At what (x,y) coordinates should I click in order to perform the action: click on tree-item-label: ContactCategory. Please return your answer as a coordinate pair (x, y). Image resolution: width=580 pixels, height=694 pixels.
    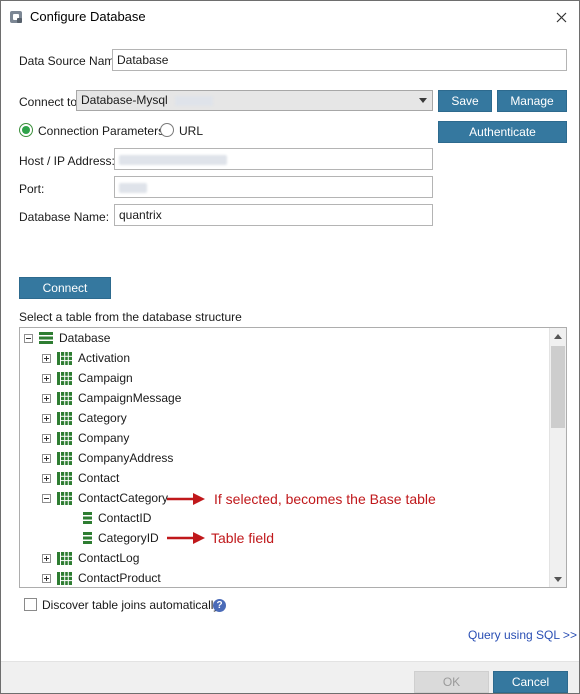
    Looking at the image, I should click on (123, 498).